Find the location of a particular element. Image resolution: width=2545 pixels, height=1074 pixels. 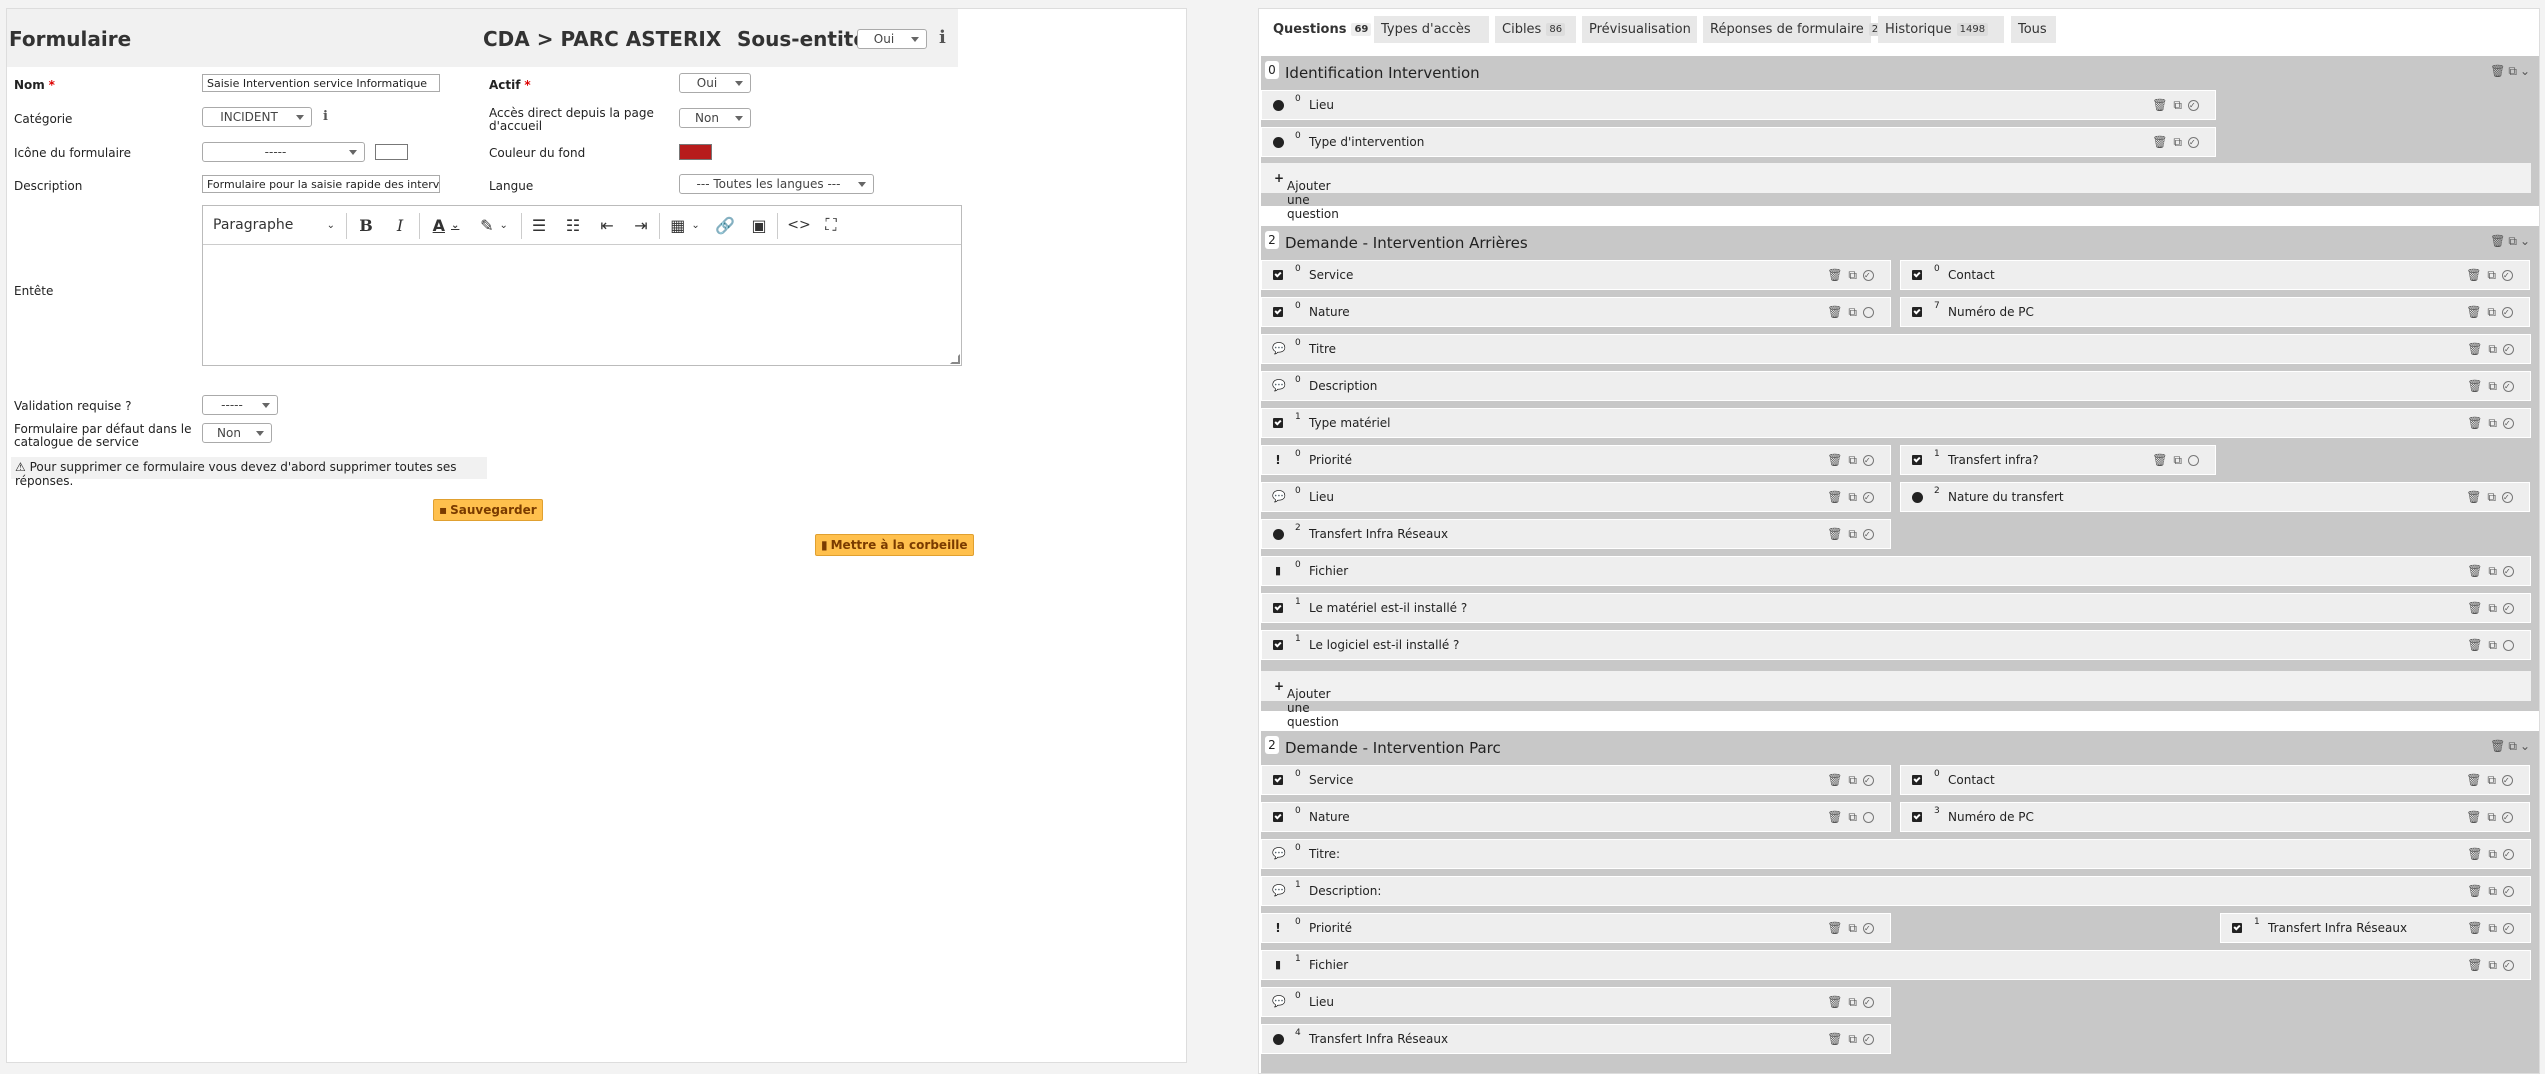

fullscreen-icon: ⛶ is located at coordinates (831, 225).